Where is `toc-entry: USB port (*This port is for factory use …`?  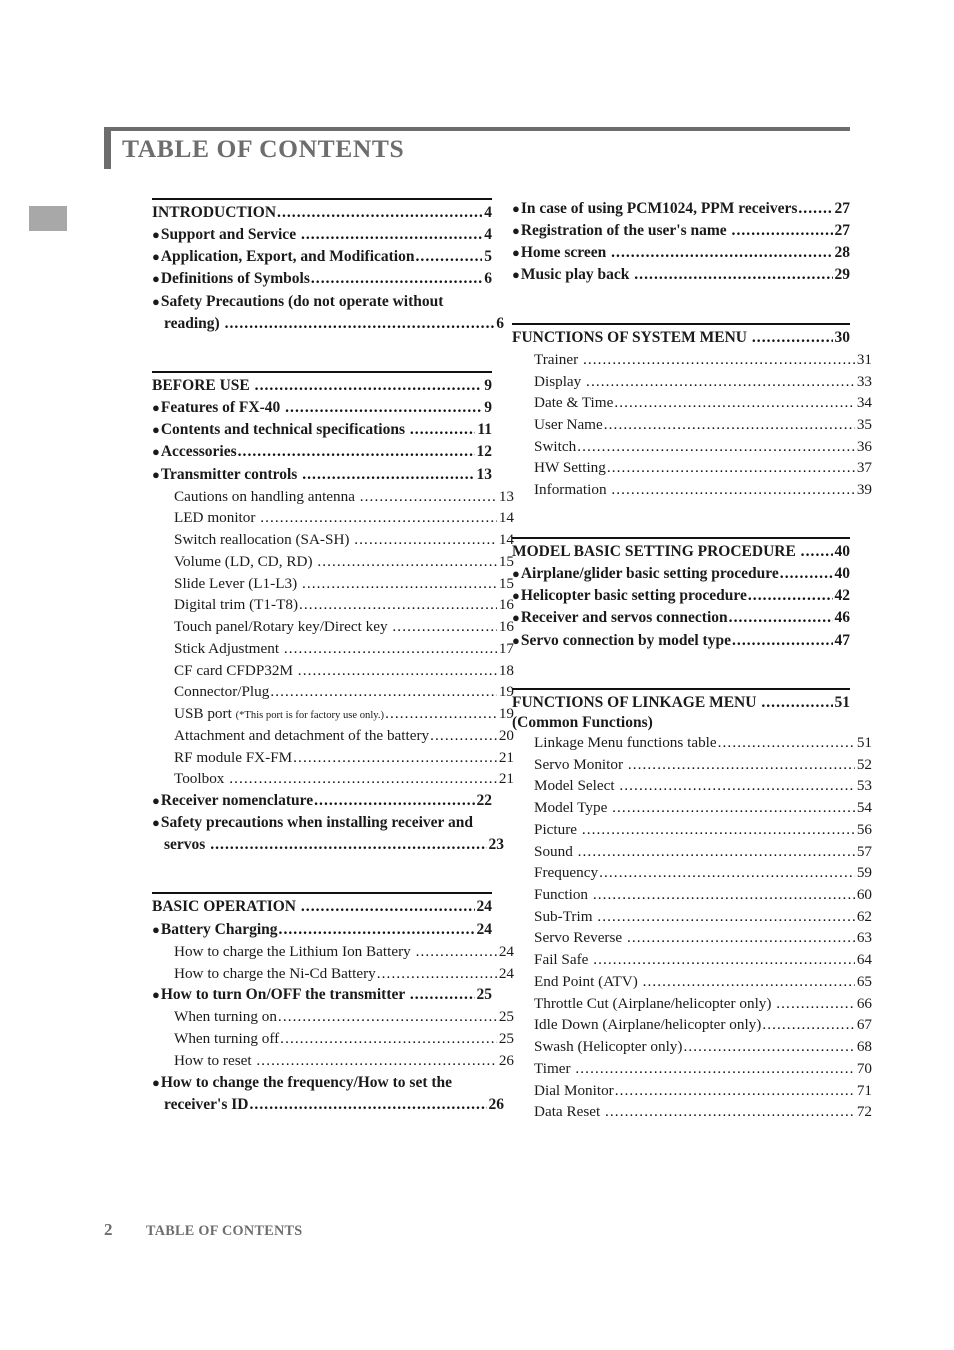 toc-entry: USB port (*This port is for factory use … is located at coordinates (333, 714).